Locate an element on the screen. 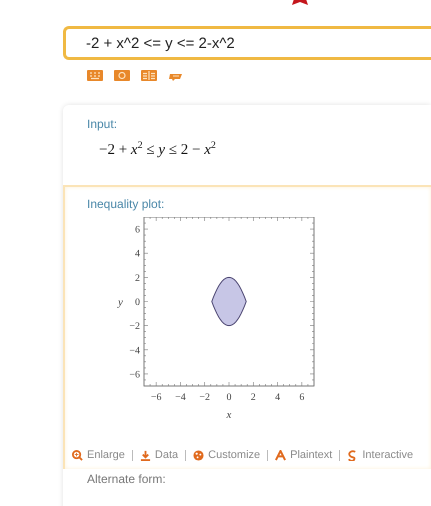 This screenshot has height=506, width=431. letter-a-icon is located at coordinates (280, 455).